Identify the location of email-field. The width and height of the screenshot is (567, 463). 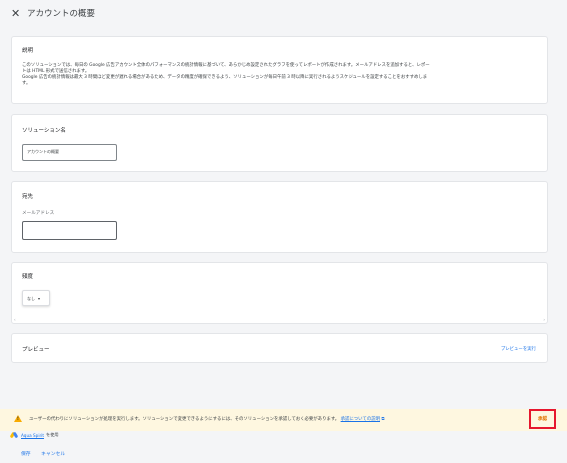
(69, 230).